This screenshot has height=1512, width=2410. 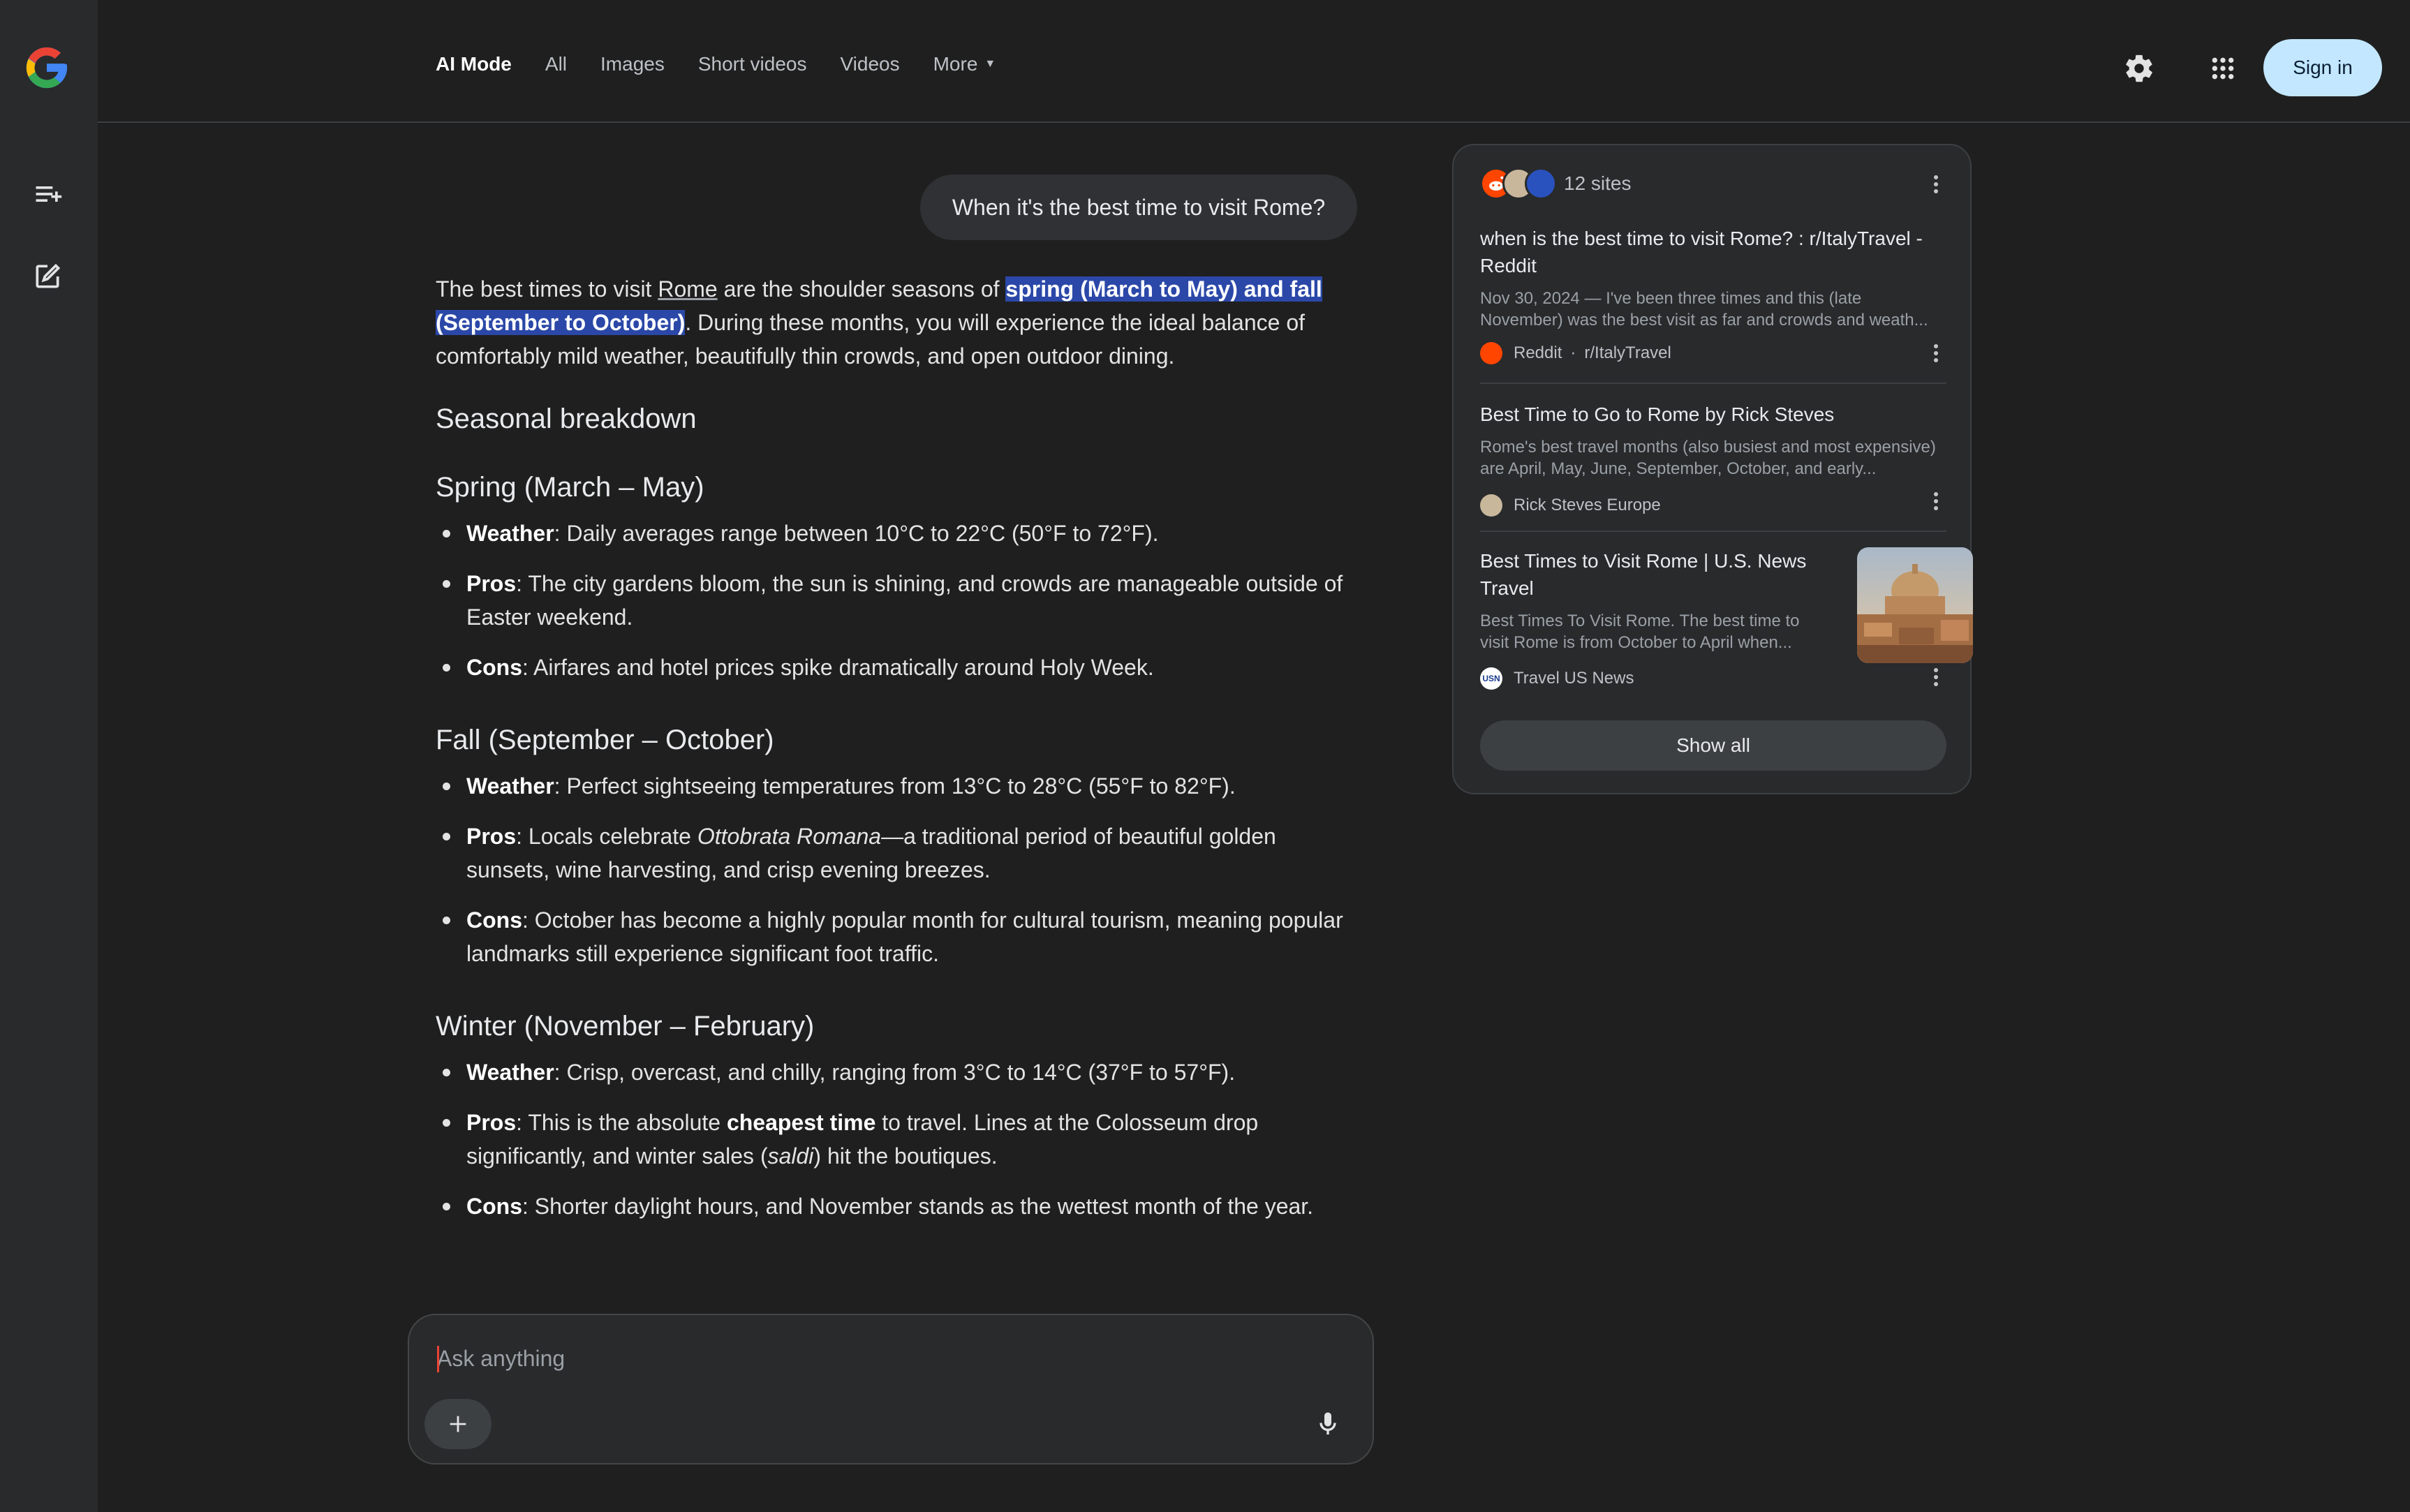 What do you see at coordinates (2139, 68) in the screenshot?
I see `settings-gear-icon` at bounding box center [2139, 68].